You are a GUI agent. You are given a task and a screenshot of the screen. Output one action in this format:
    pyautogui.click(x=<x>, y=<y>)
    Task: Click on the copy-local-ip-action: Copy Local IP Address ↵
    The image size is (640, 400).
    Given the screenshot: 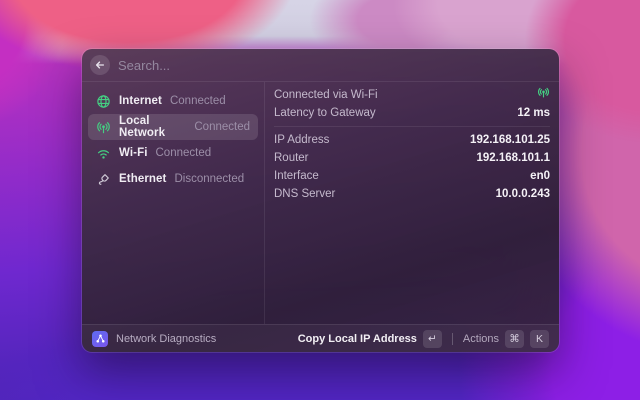 What is the action you would take?
    pyautogui.click(x=369, y=338)
    